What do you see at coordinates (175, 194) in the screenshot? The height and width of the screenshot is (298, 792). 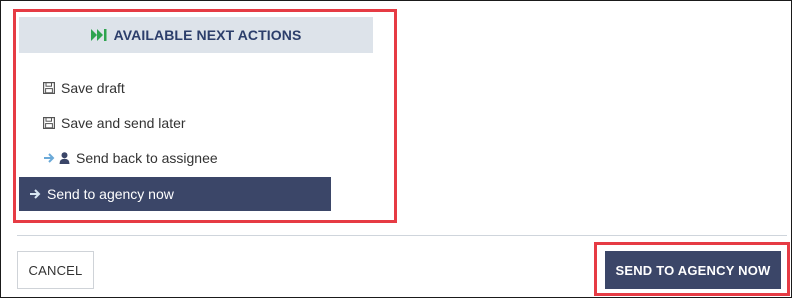 I see `action-send-agency-now: Send to agency now` at bounding box center [175, 194].